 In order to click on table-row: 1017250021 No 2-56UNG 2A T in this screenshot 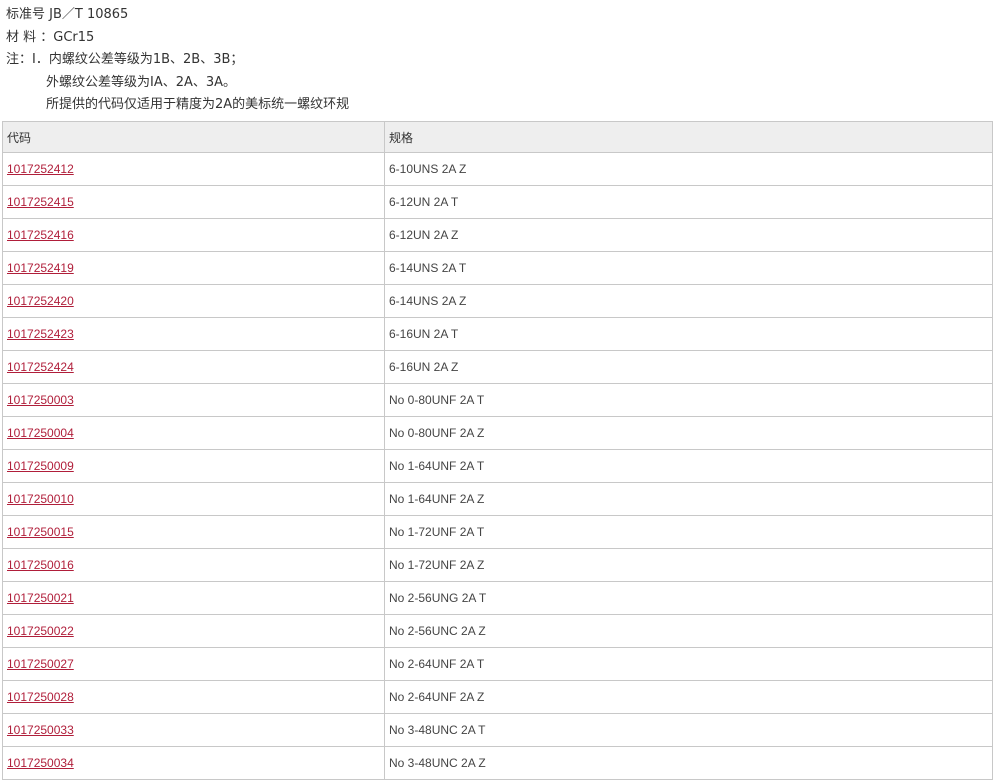, I will do `click(497, 598)`.